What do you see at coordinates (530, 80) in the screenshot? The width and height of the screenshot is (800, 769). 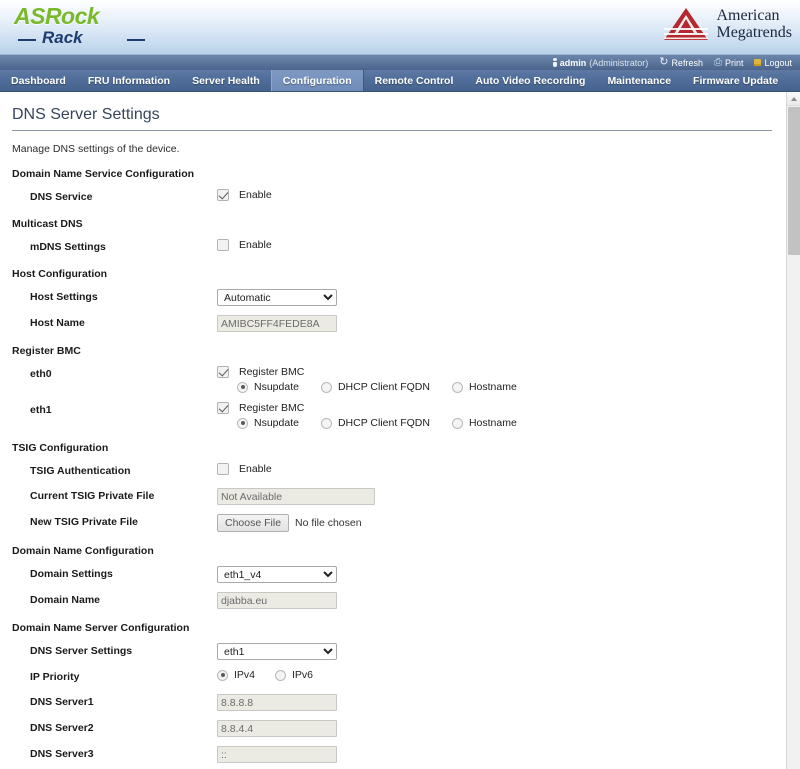 I see `nav-item-auto-video-recording: Auto Video Recording` at bounding box center [530, 80].